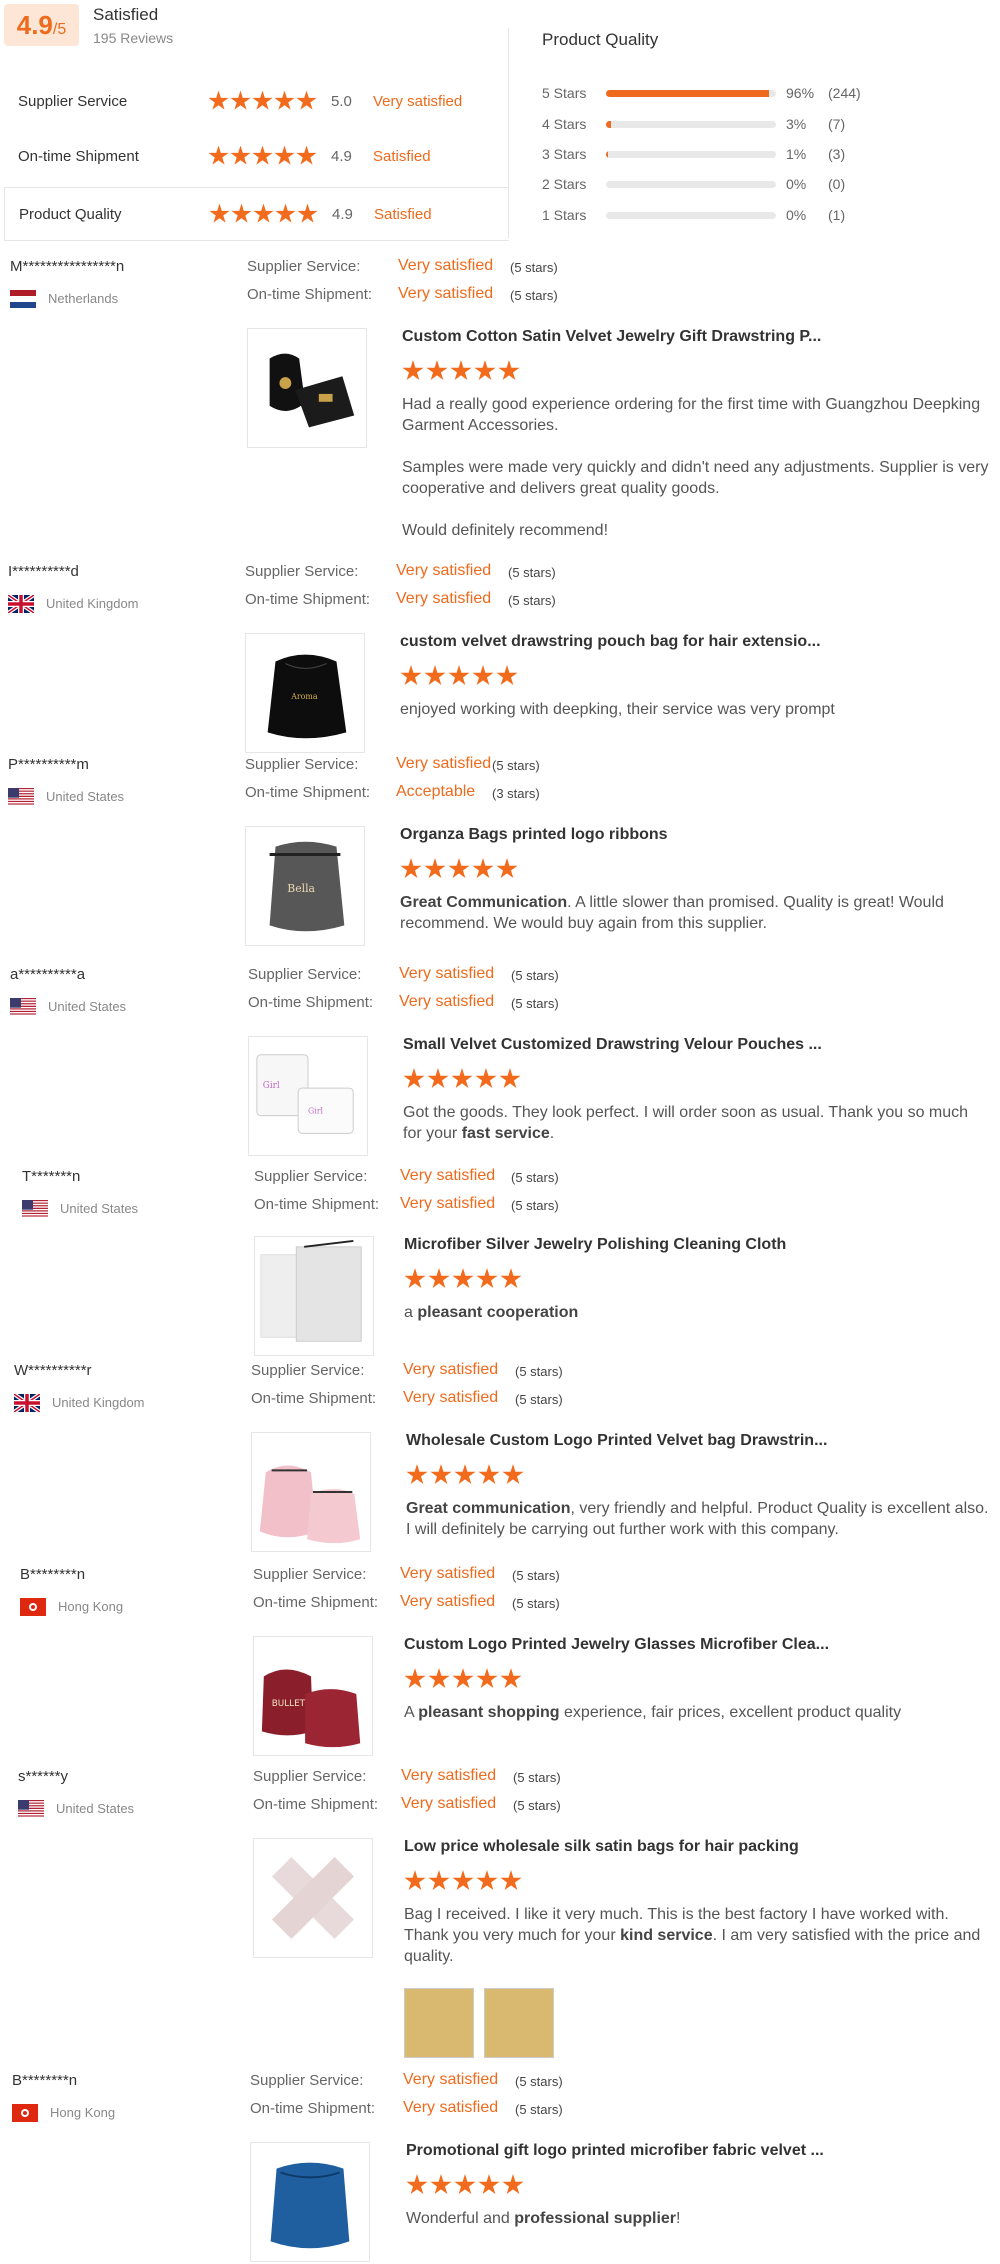 This screenshot has width=1000, height=2264. I want to click on distribution-percent: 0%, so click(796, 184).